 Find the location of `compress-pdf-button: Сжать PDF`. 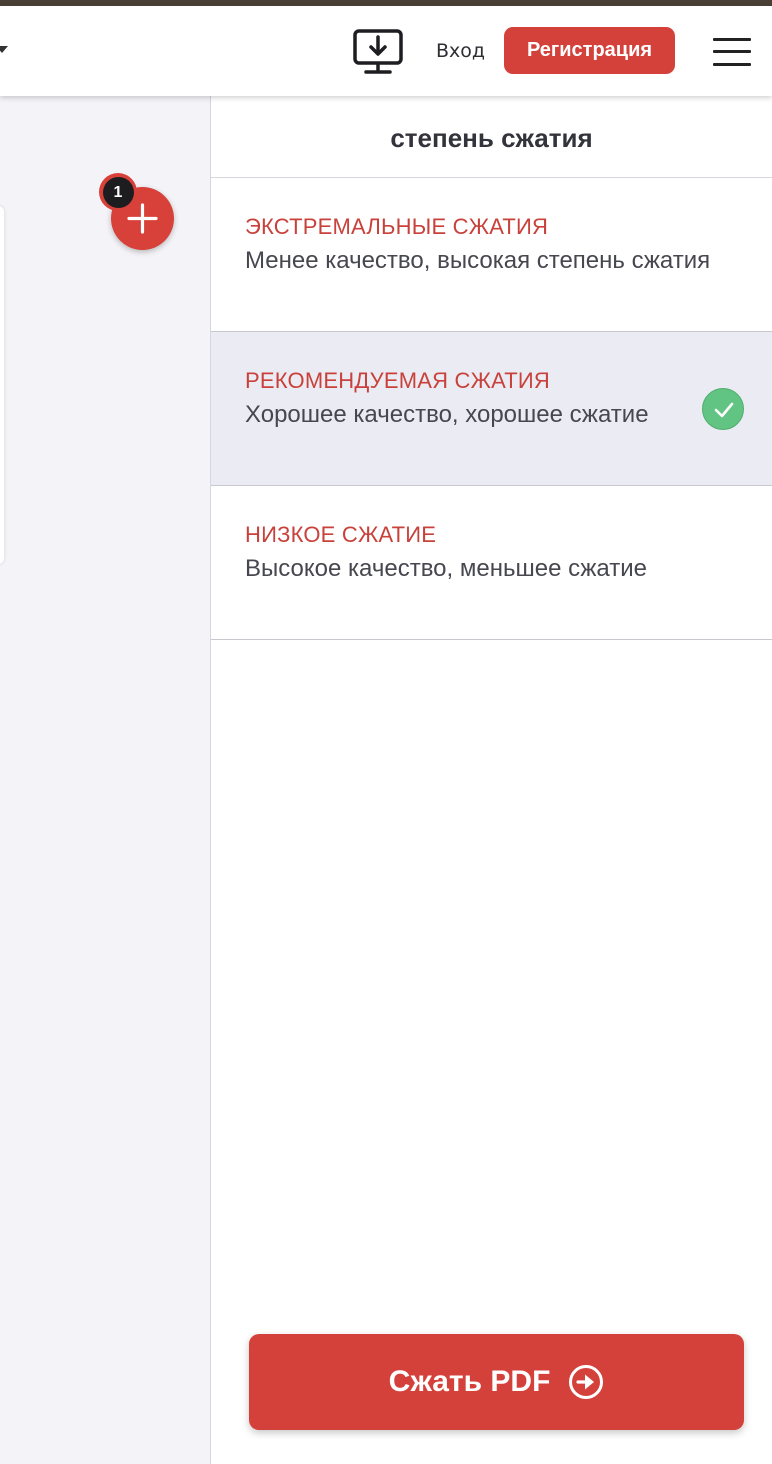

compress-pdf-button: Сжать PDF is located at coordinates (496, 1382).